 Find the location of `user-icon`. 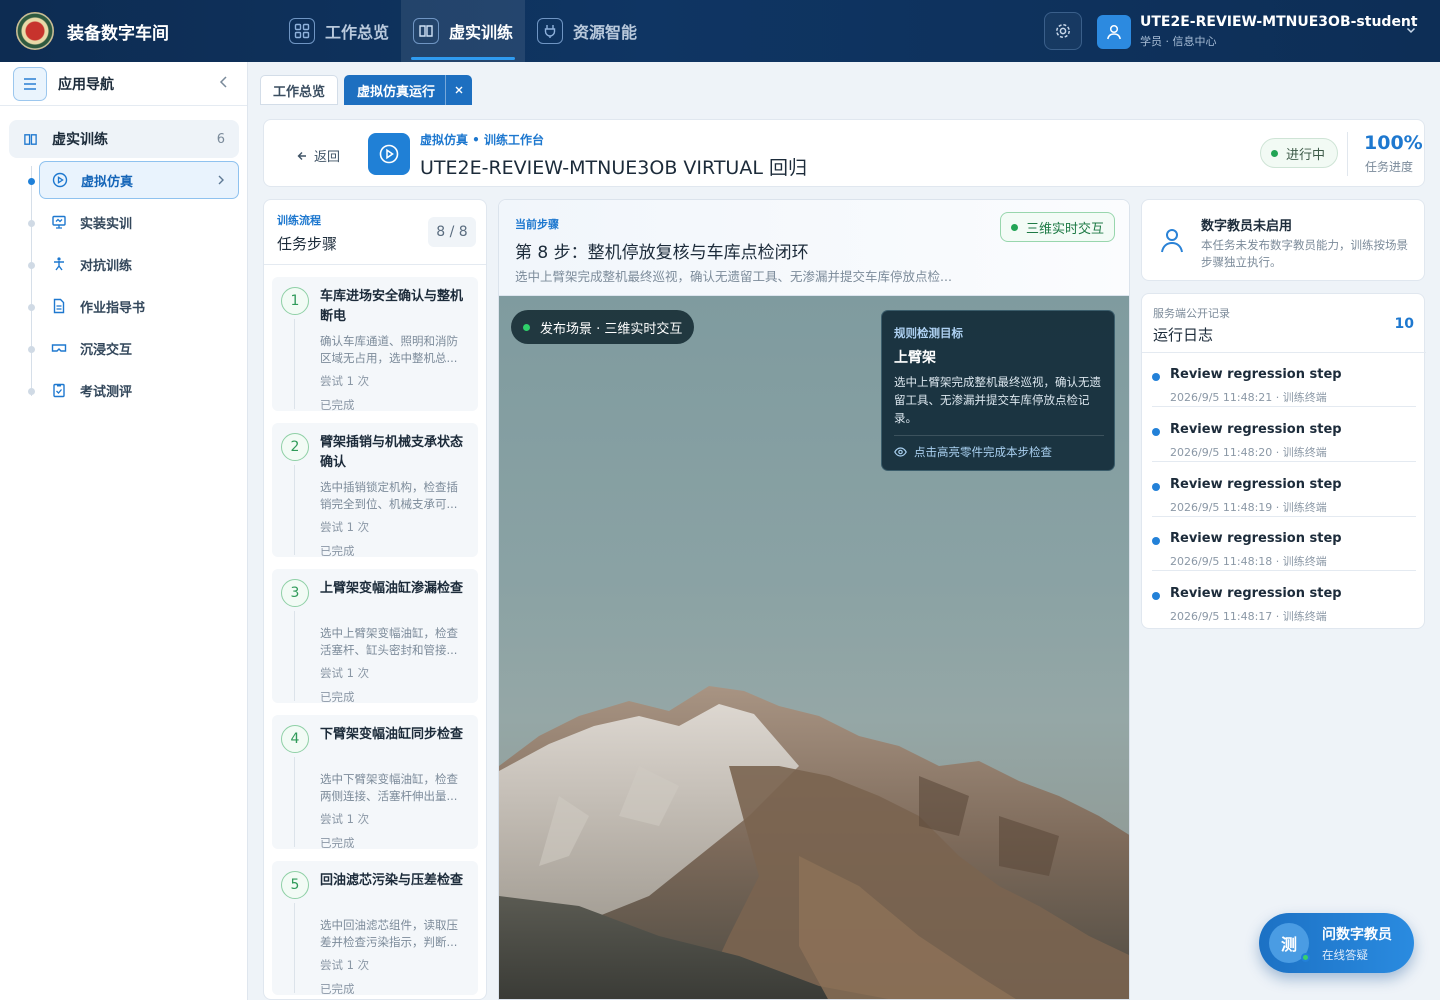

user-icon is located at coordinates (1172, 240).